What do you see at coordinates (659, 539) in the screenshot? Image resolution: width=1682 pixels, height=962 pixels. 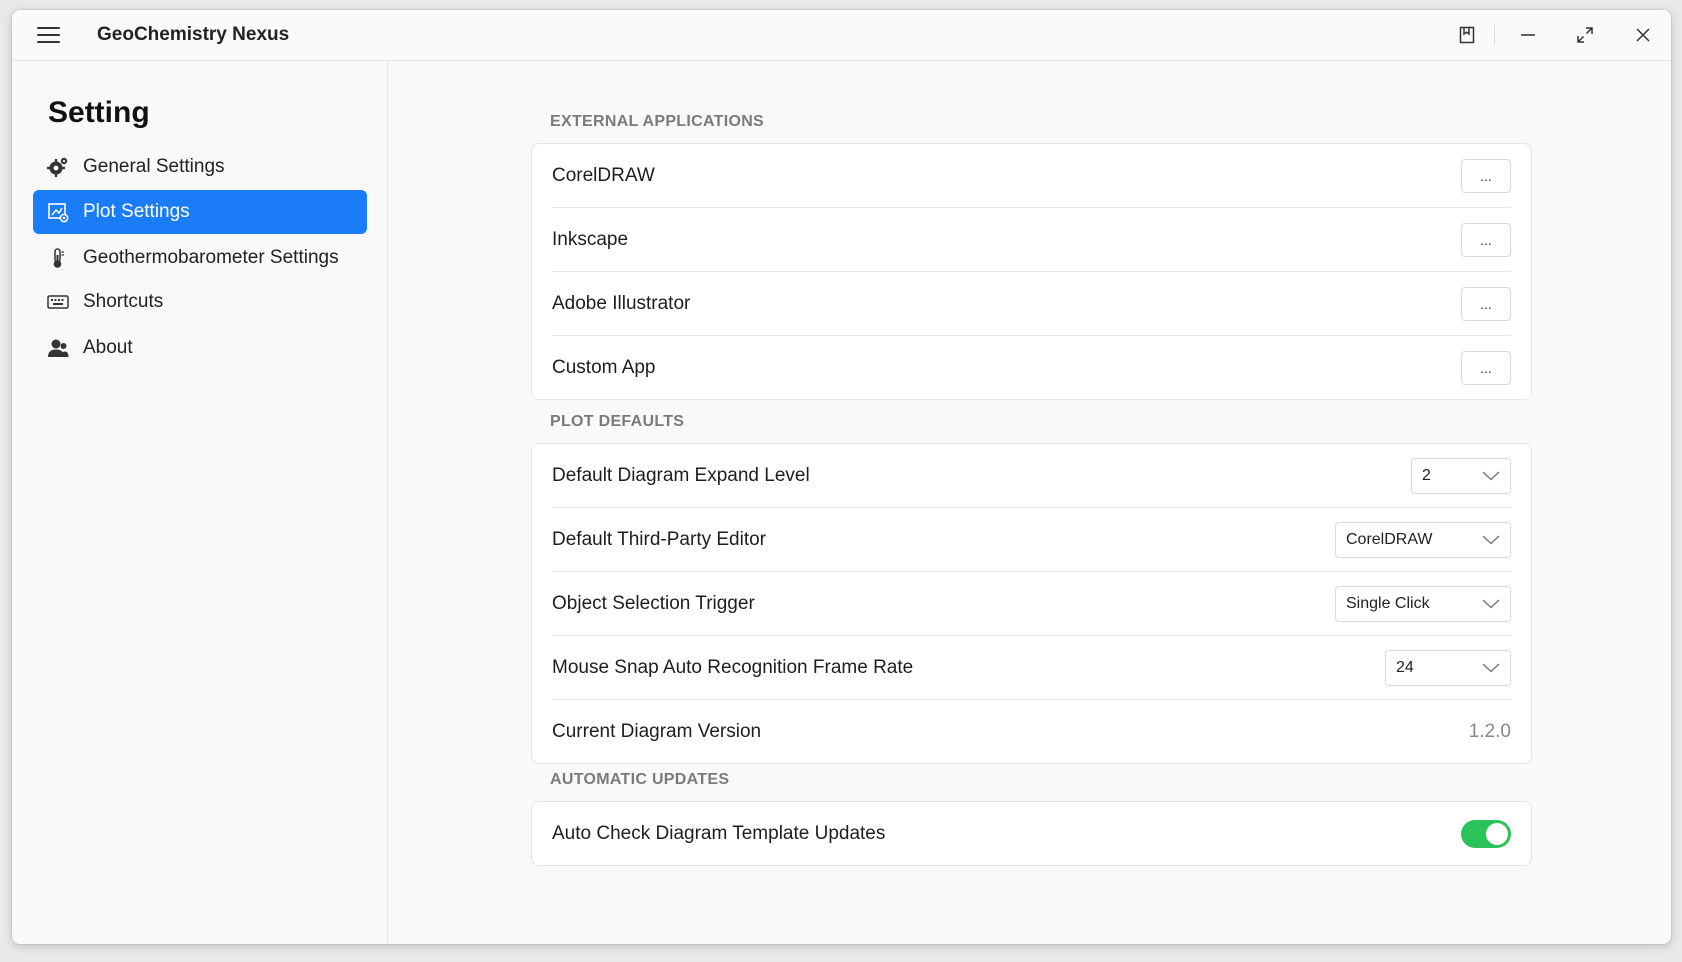 I see `row-label: Default Third-Party Editor` at bounding box center [659, 539].